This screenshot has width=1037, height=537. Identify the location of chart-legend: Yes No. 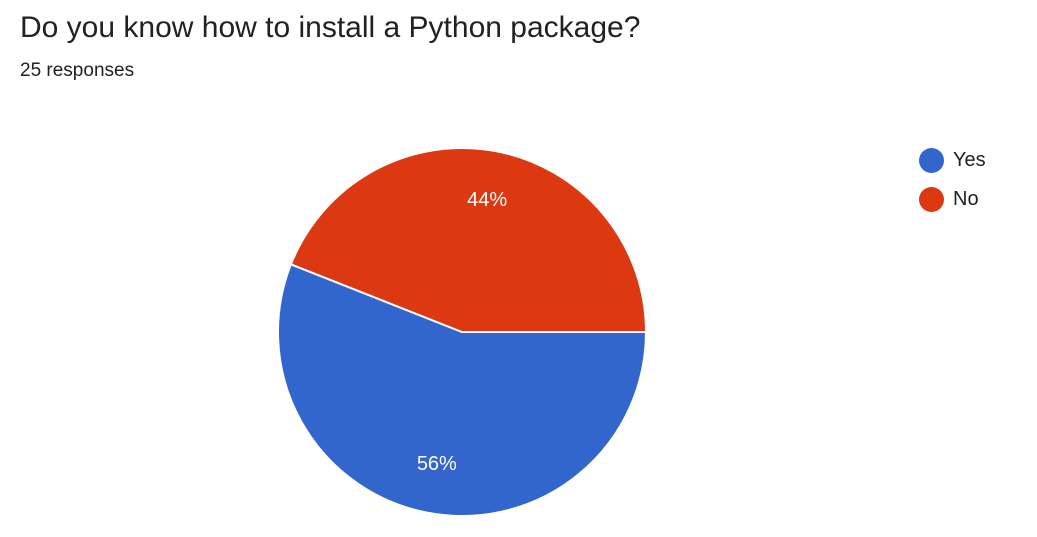
(952, 186).